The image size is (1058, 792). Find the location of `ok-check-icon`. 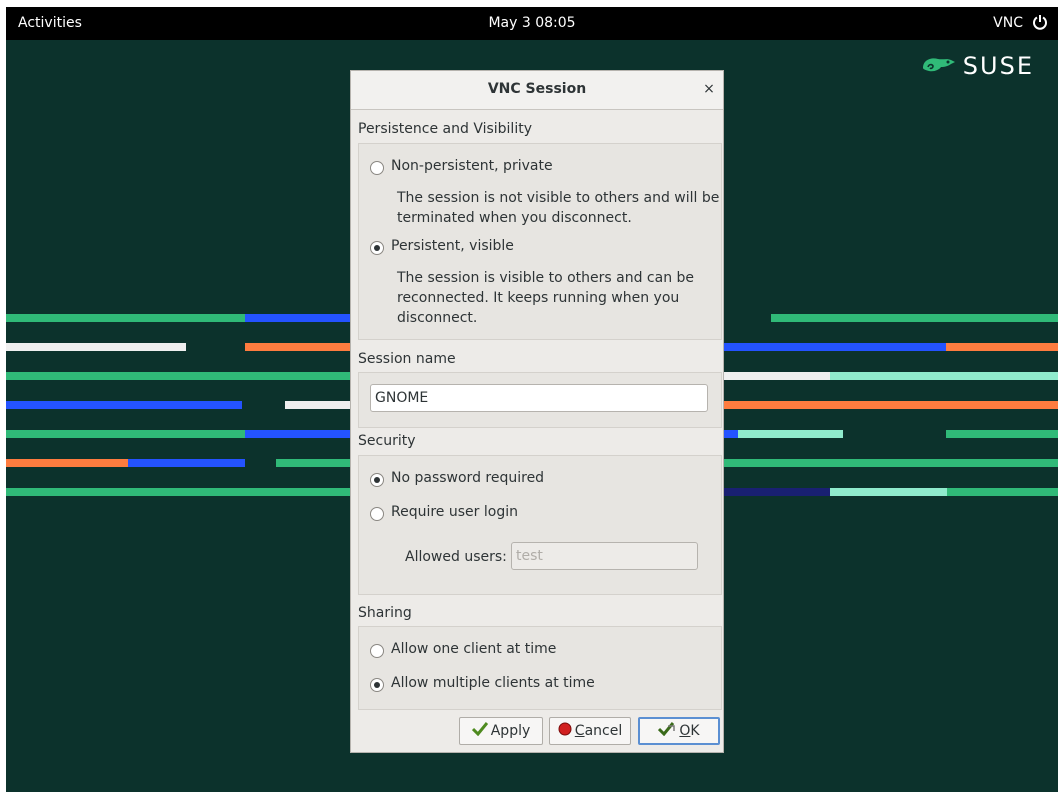

ok-check-icon is located at coordinates (667, 731).